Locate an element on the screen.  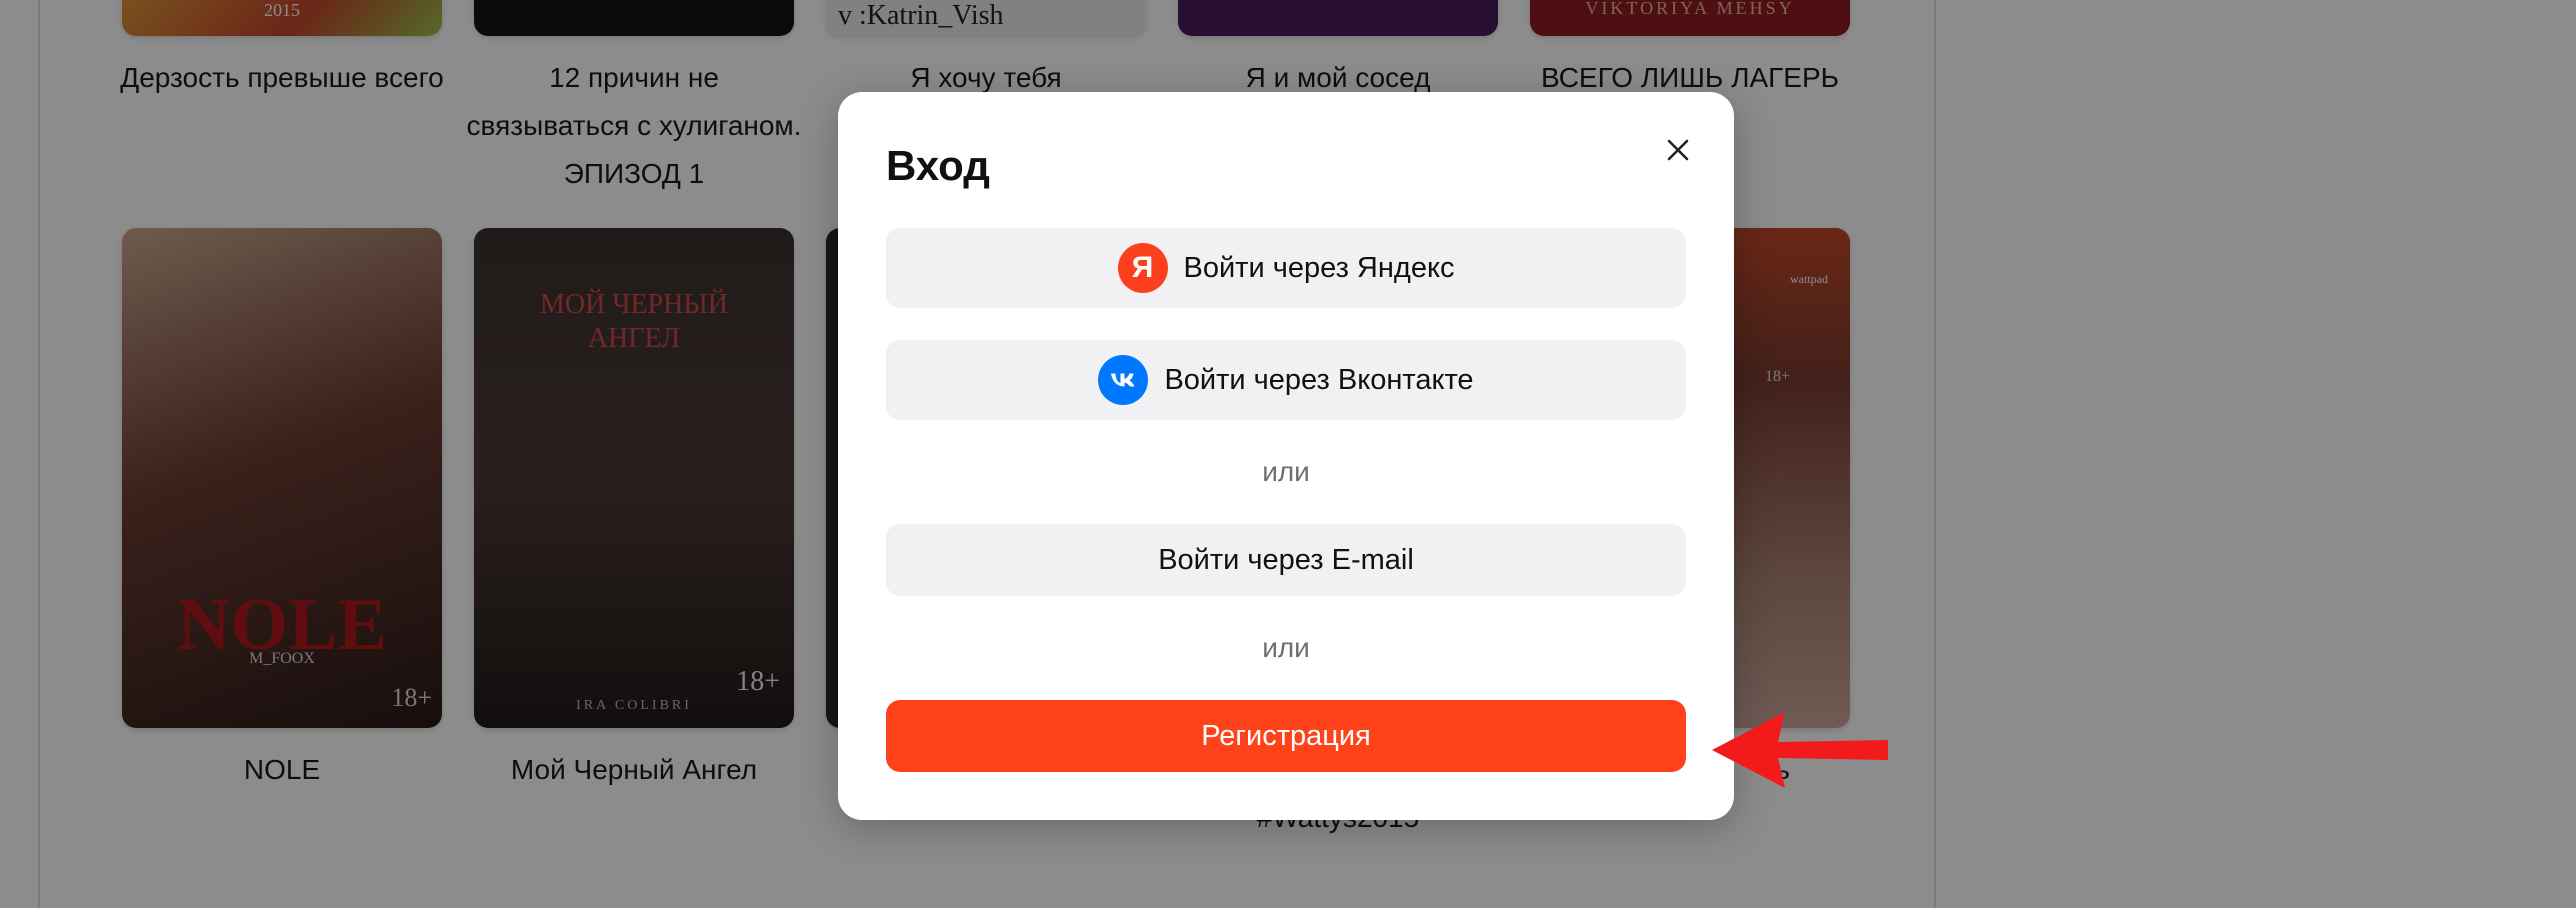
close-icon is located at coordinates (1678, 150).